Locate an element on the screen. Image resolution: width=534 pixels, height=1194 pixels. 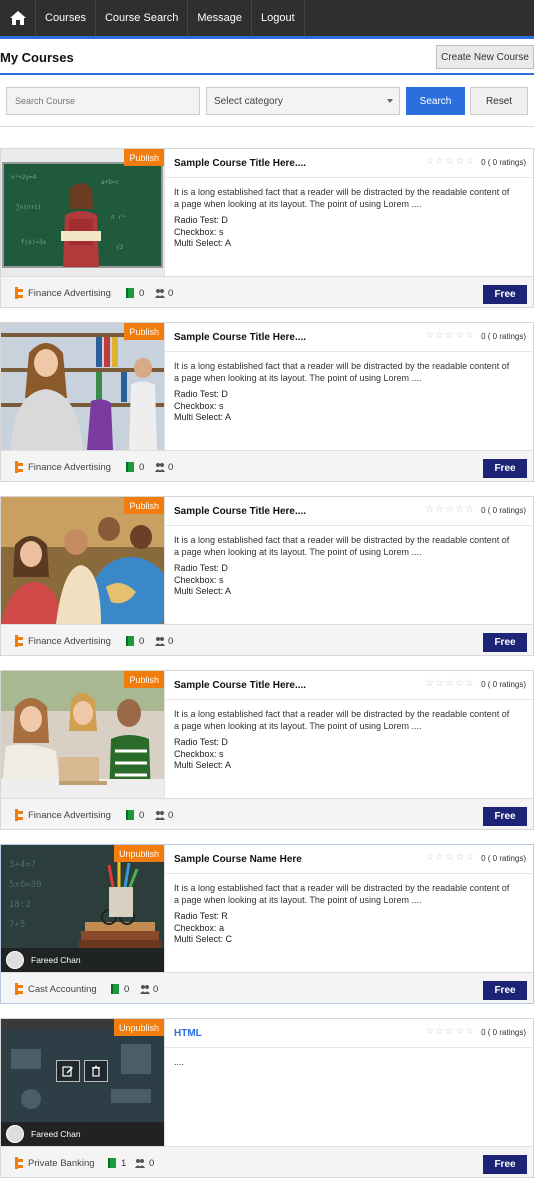
svg-text: 18:2 is located at coordinates (20, 905).